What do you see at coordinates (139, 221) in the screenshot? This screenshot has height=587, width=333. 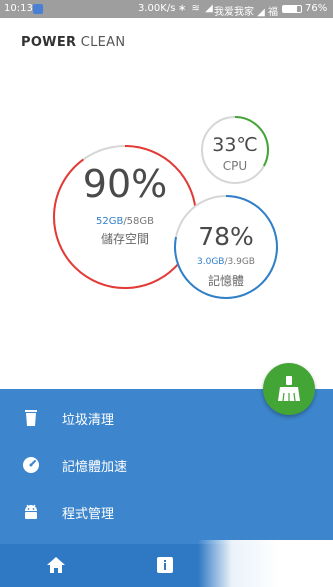 I see `storage-total: /58GB` at bounding box center [139, 221].